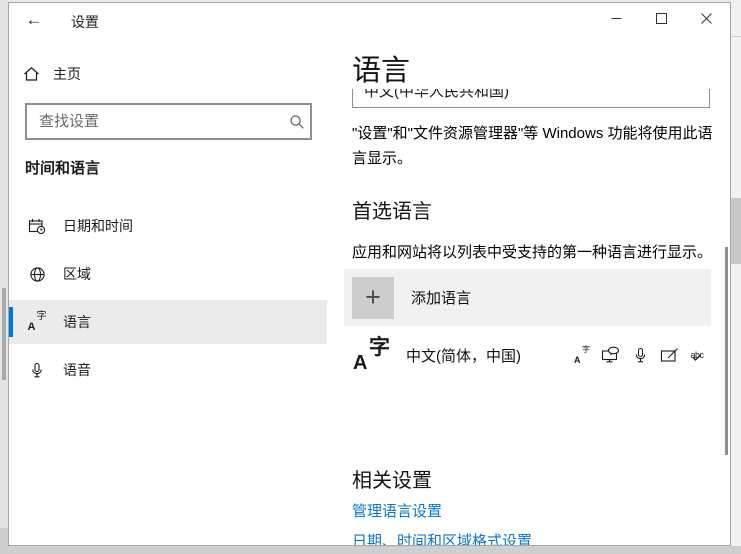 The image size is (741, 554). Describe the element at coordinates (441, 298) in the screenshot. I see `add-language-label: 添加语言` at that location.